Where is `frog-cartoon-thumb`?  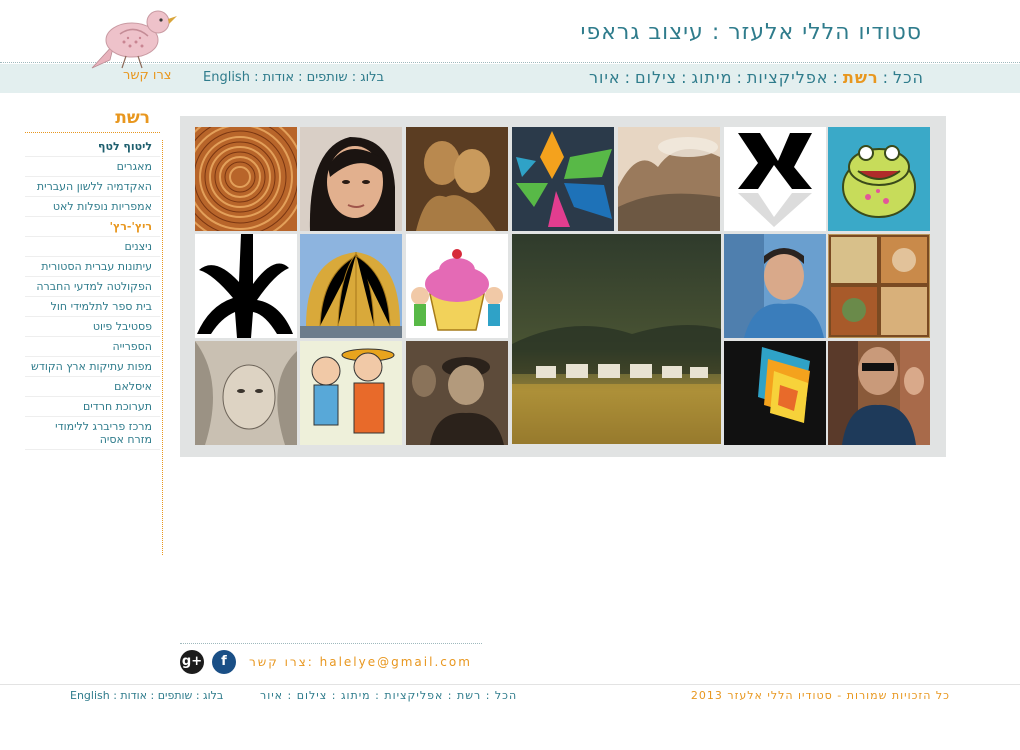 frog-cartoon-thumb is located at coordinates (879, 179).